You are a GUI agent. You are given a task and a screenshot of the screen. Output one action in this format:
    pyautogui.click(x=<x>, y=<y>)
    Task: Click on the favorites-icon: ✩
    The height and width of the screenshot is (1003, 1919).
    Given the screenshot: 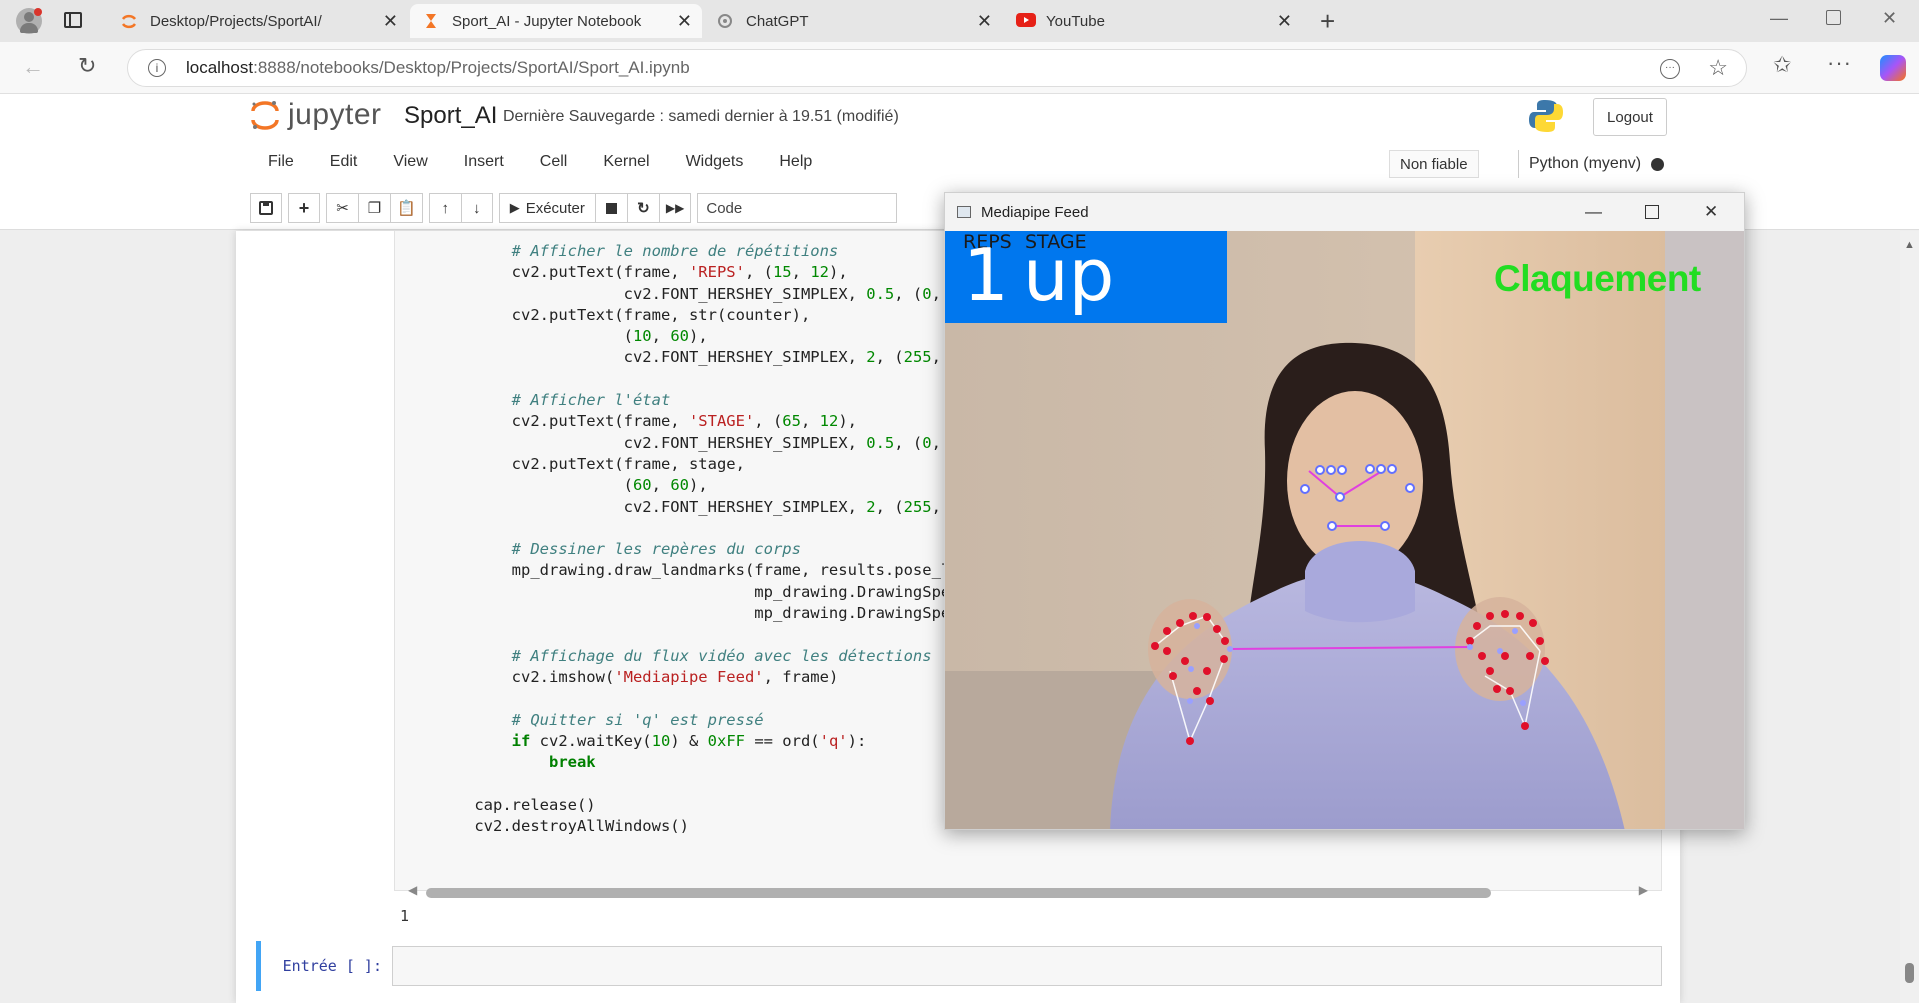 What is the action you would take?
    pyautogui.click(x=1782, y=65)
    